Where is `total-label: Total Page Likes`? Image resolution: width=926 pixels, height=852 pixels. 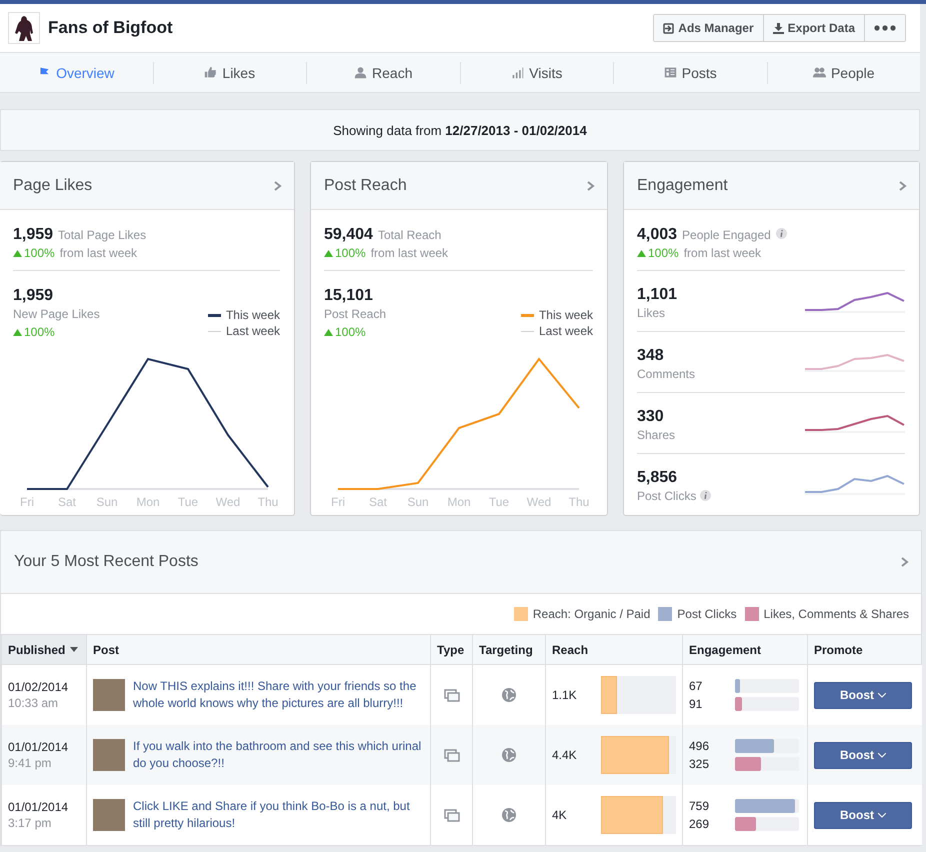 total-label: Total Page Likes is located at coordinates (102, 235).